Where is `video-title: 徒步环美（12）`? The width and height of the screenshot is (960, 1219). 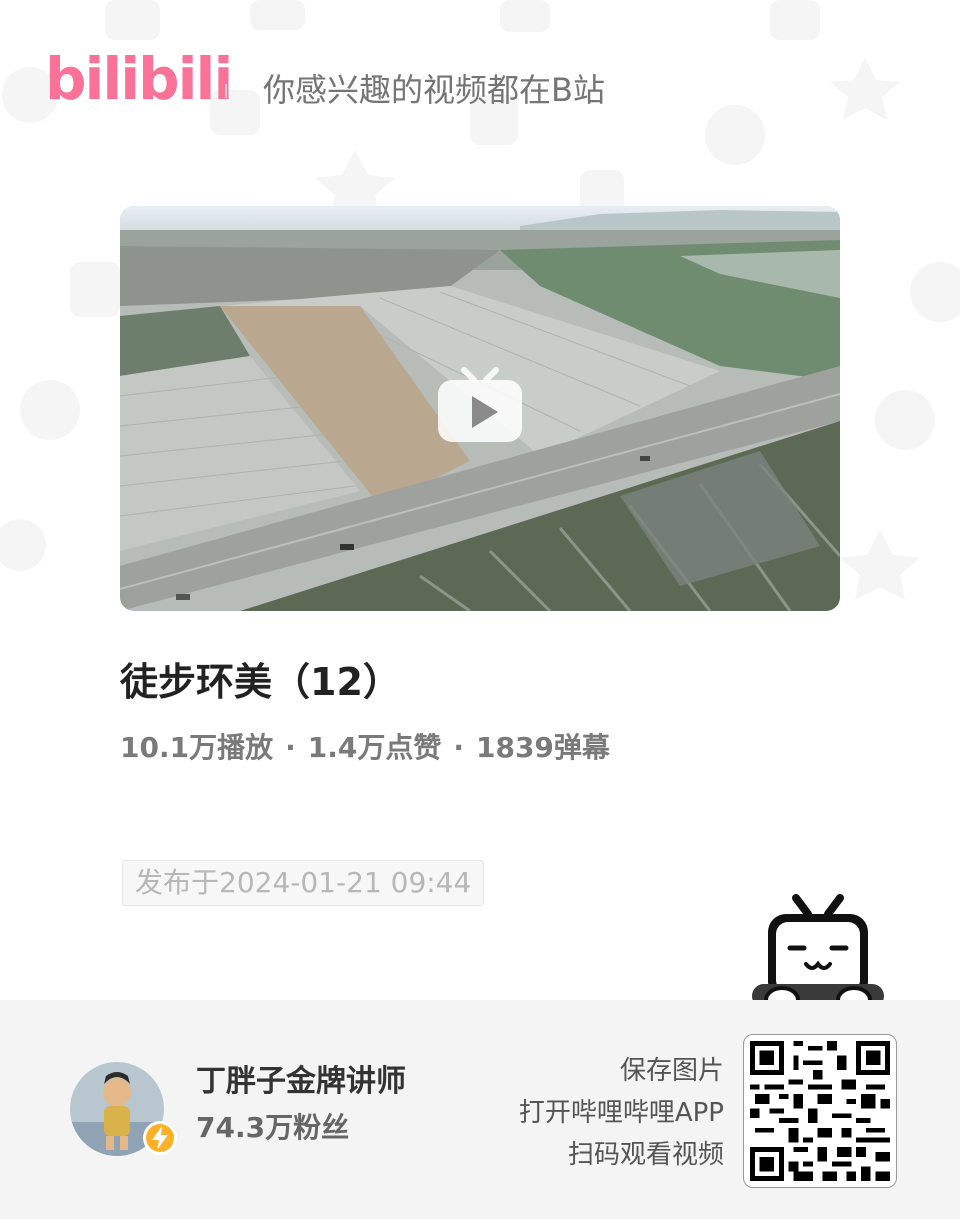
video-title: 徒步环美（12） is located at coordinates (260, 682).